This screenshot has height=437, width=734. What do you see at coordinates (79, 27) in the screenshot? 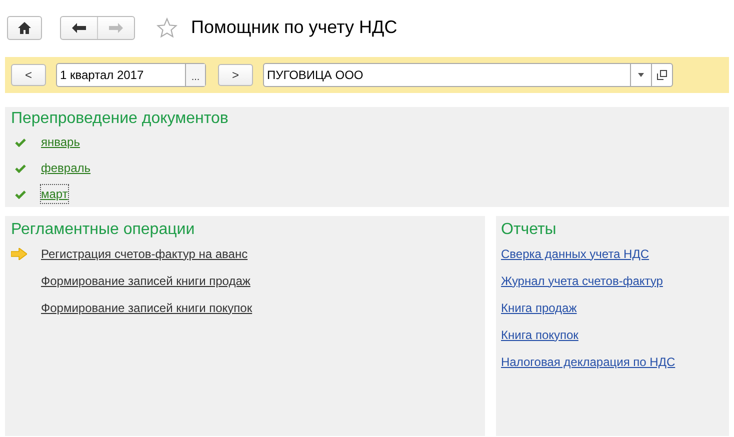
I see `back-arrow-icon` at bounding box center [79, 27].